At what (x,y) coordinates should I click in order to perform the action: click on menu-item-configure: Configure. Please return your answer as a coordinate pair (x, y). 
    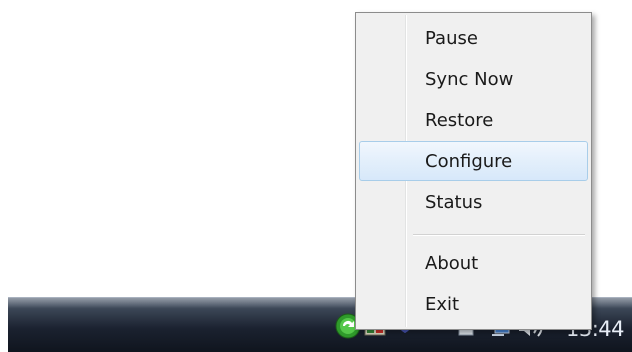
    Looking at the image, I should click on (473, 161).